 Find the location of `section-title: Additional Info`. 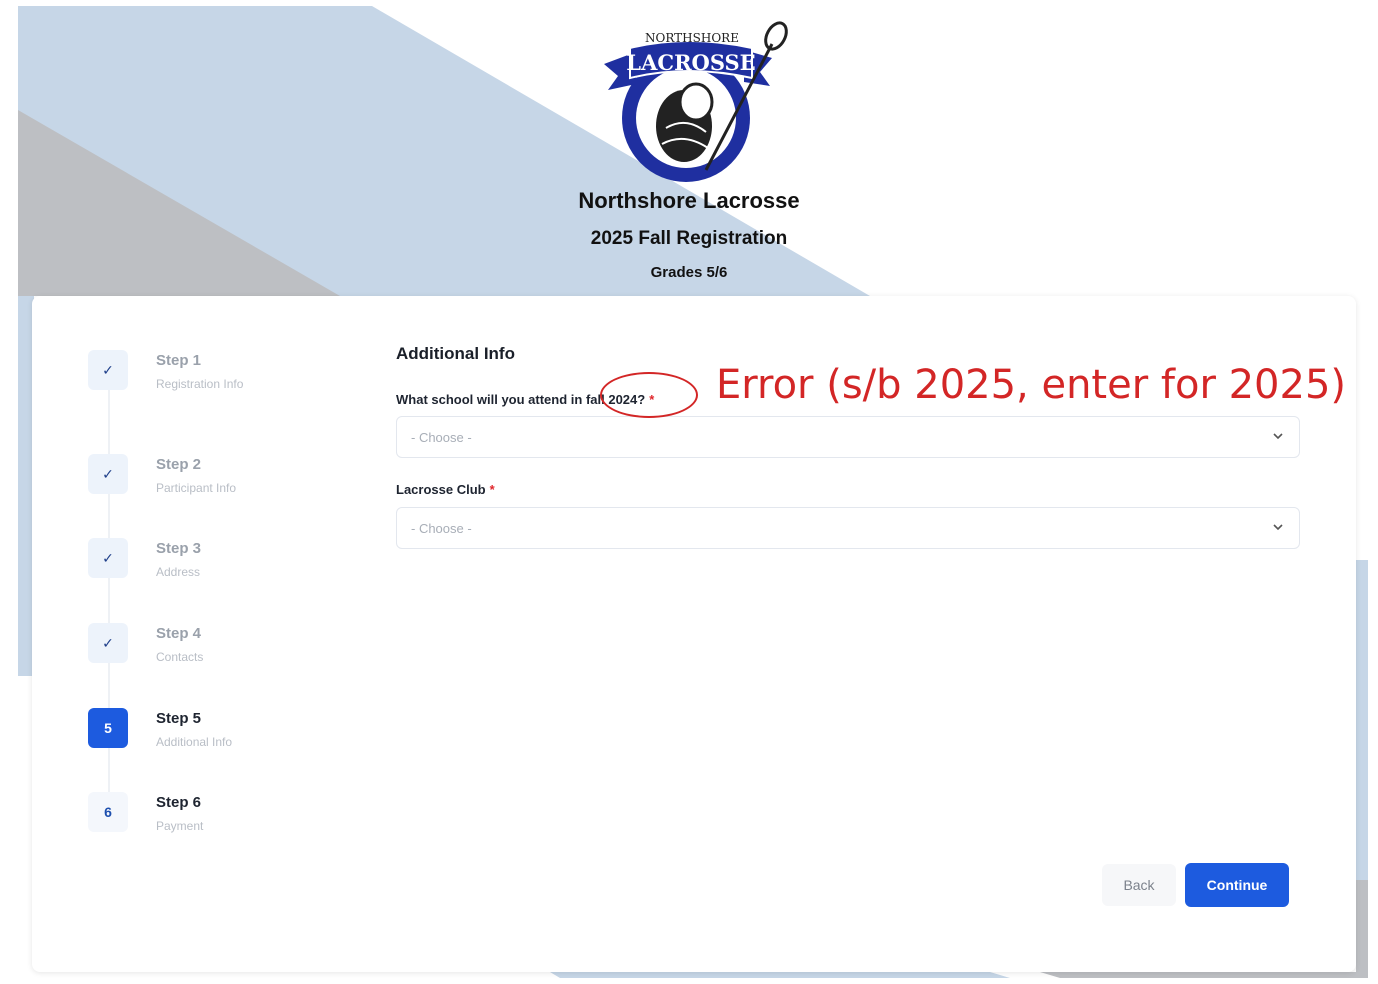

section-title: Additional Info is located at coordinates (455, 353).